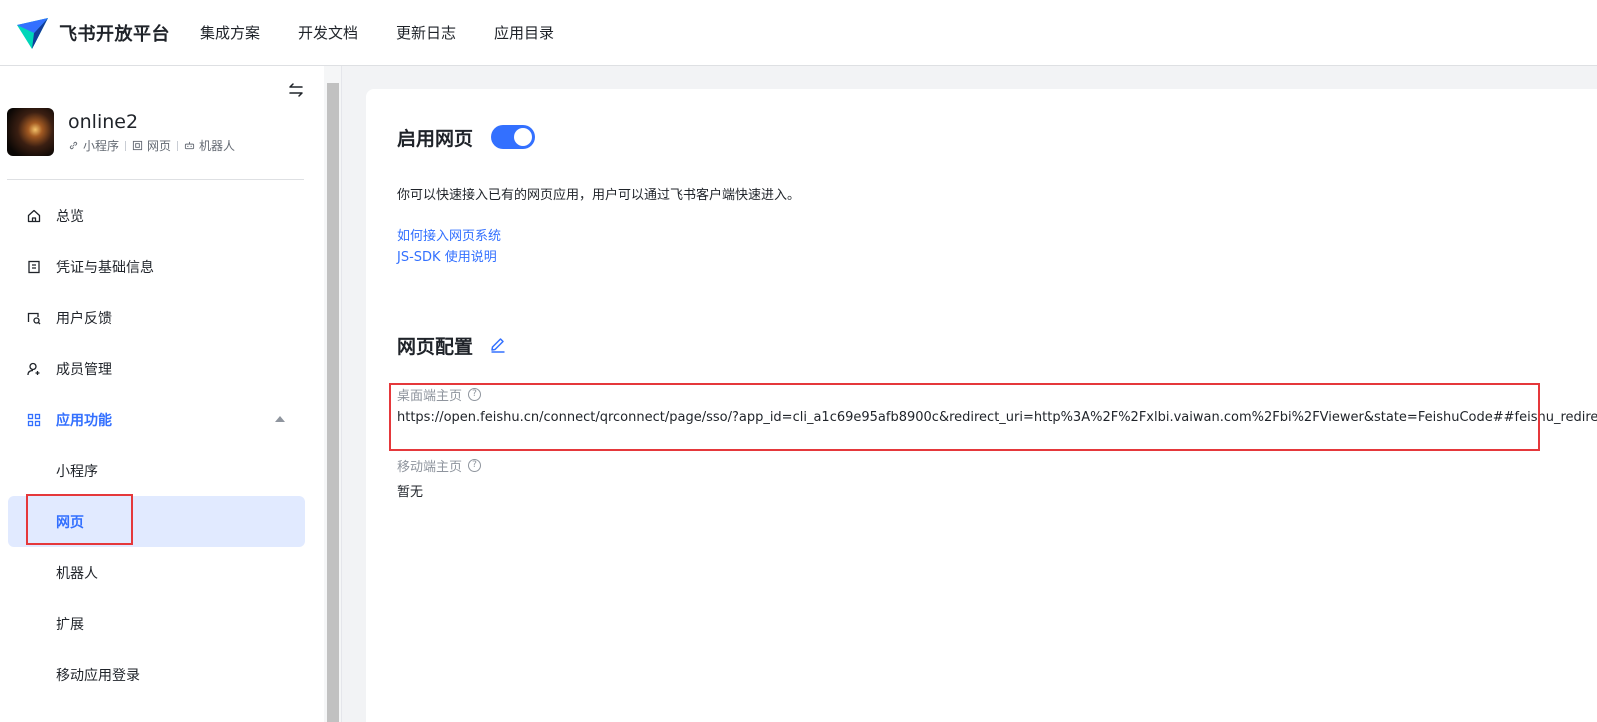 The width and height of the screenshot is (1597, 722). I want to click on app-card: online2 小程序 网页 机器人, so click(121, 132).